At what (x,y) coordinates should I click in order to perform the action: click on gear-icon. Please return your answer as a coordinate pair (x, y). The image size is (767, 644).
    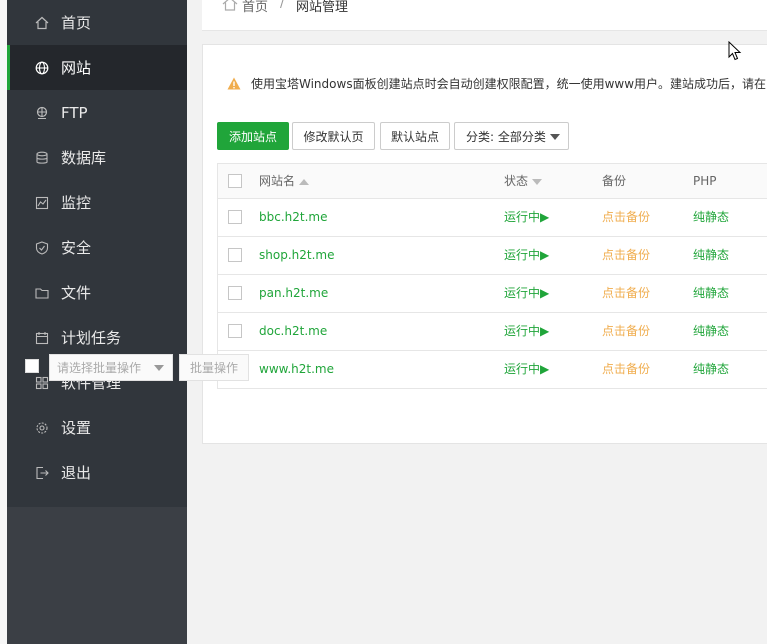
    Looking at the image, I should click on (42, 428).